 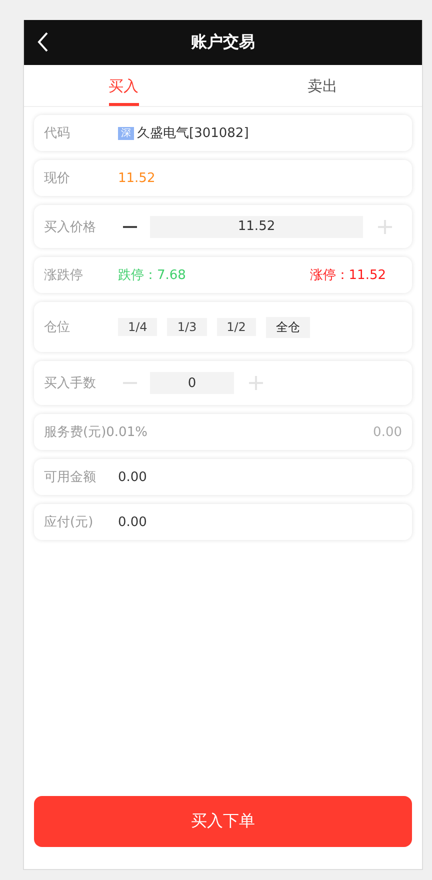 I want to click on limit-up: 涨停：11.52, so click(x=348, y=275).